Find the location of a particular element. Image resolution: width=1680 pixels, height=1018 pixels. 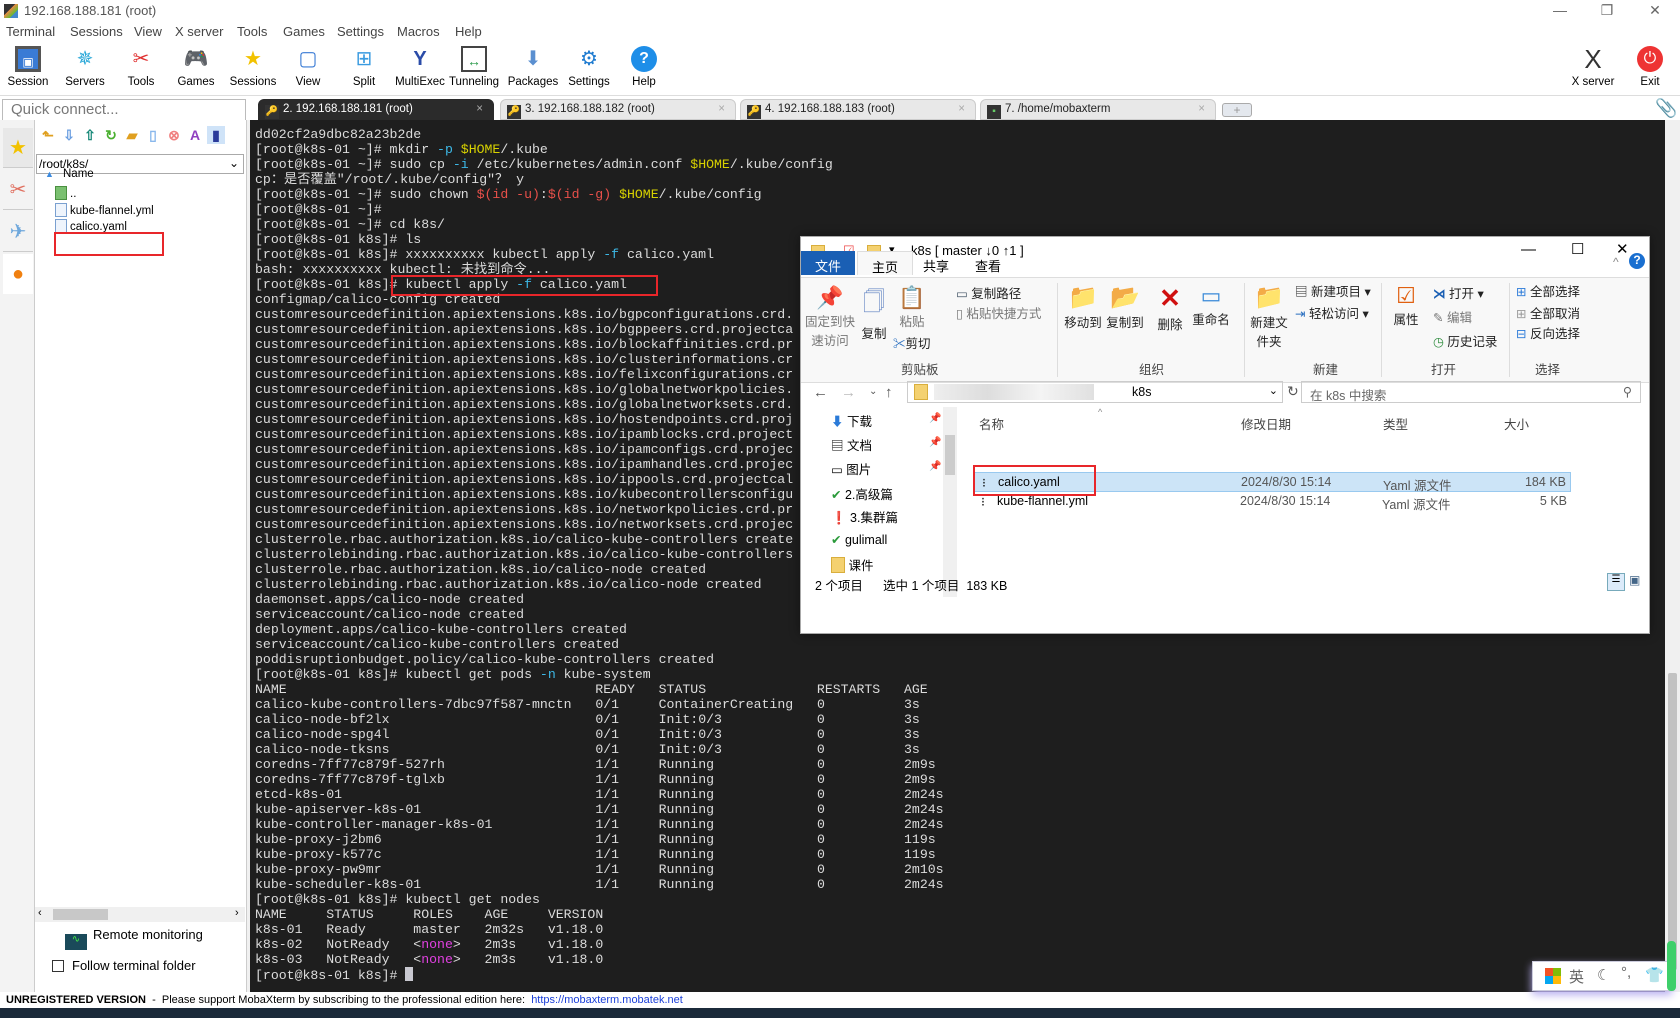

column-date: 修改日期 is located at coordinates (1266, 423).